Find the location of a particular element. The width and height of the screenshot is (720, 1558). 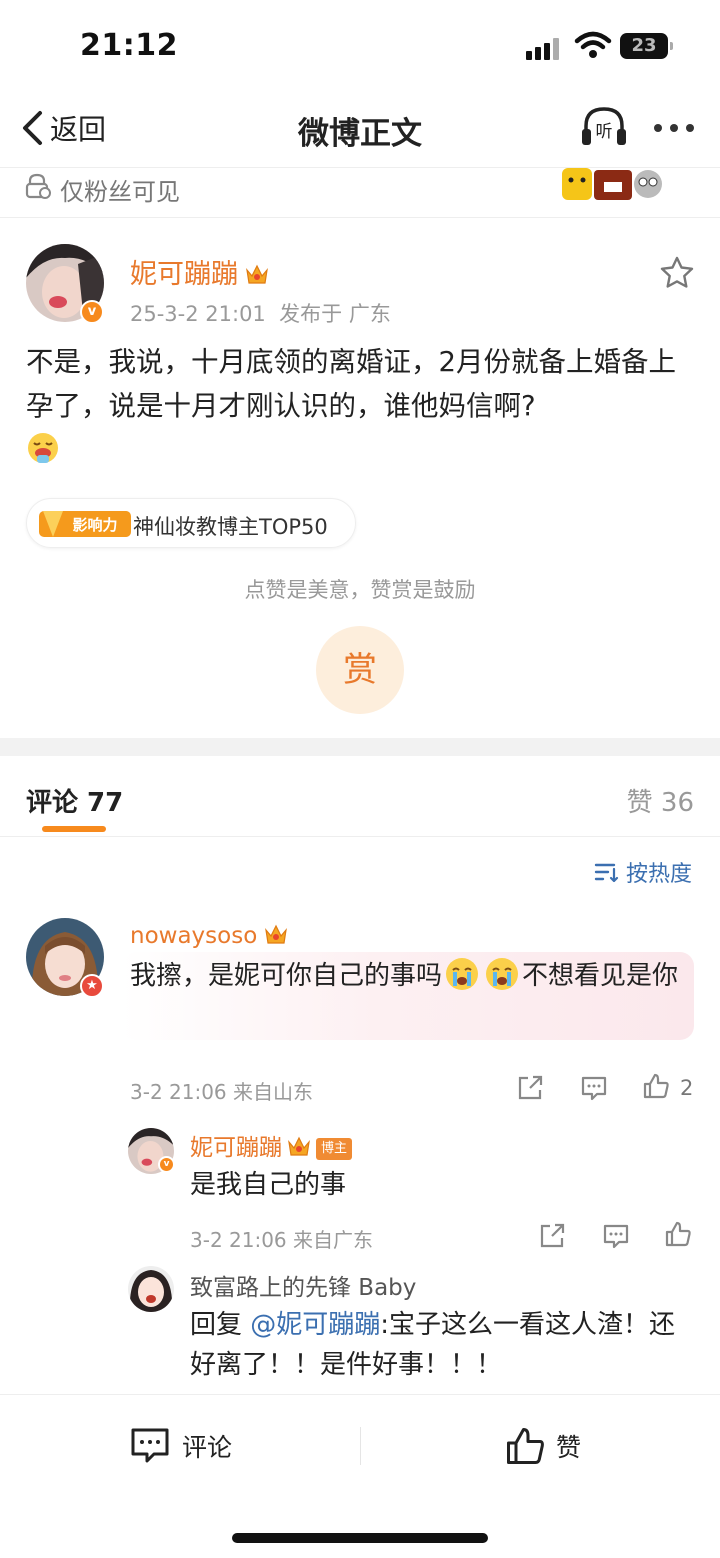

mention-link: @妮可蹦蹦 is located at coordinates (315, 1325).